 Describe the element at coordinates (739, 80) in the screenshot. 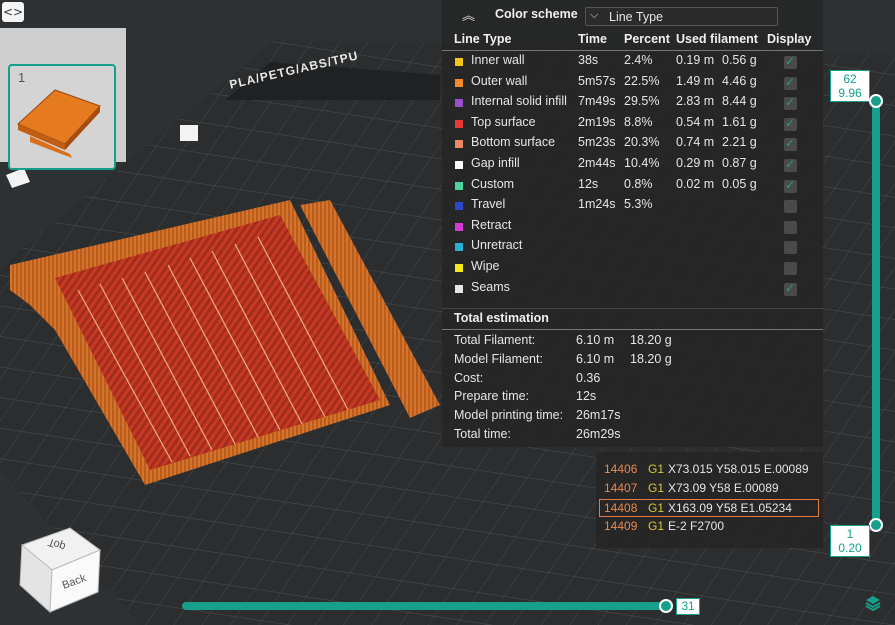

I see `line-type-weight: 4.46 g` at that location.